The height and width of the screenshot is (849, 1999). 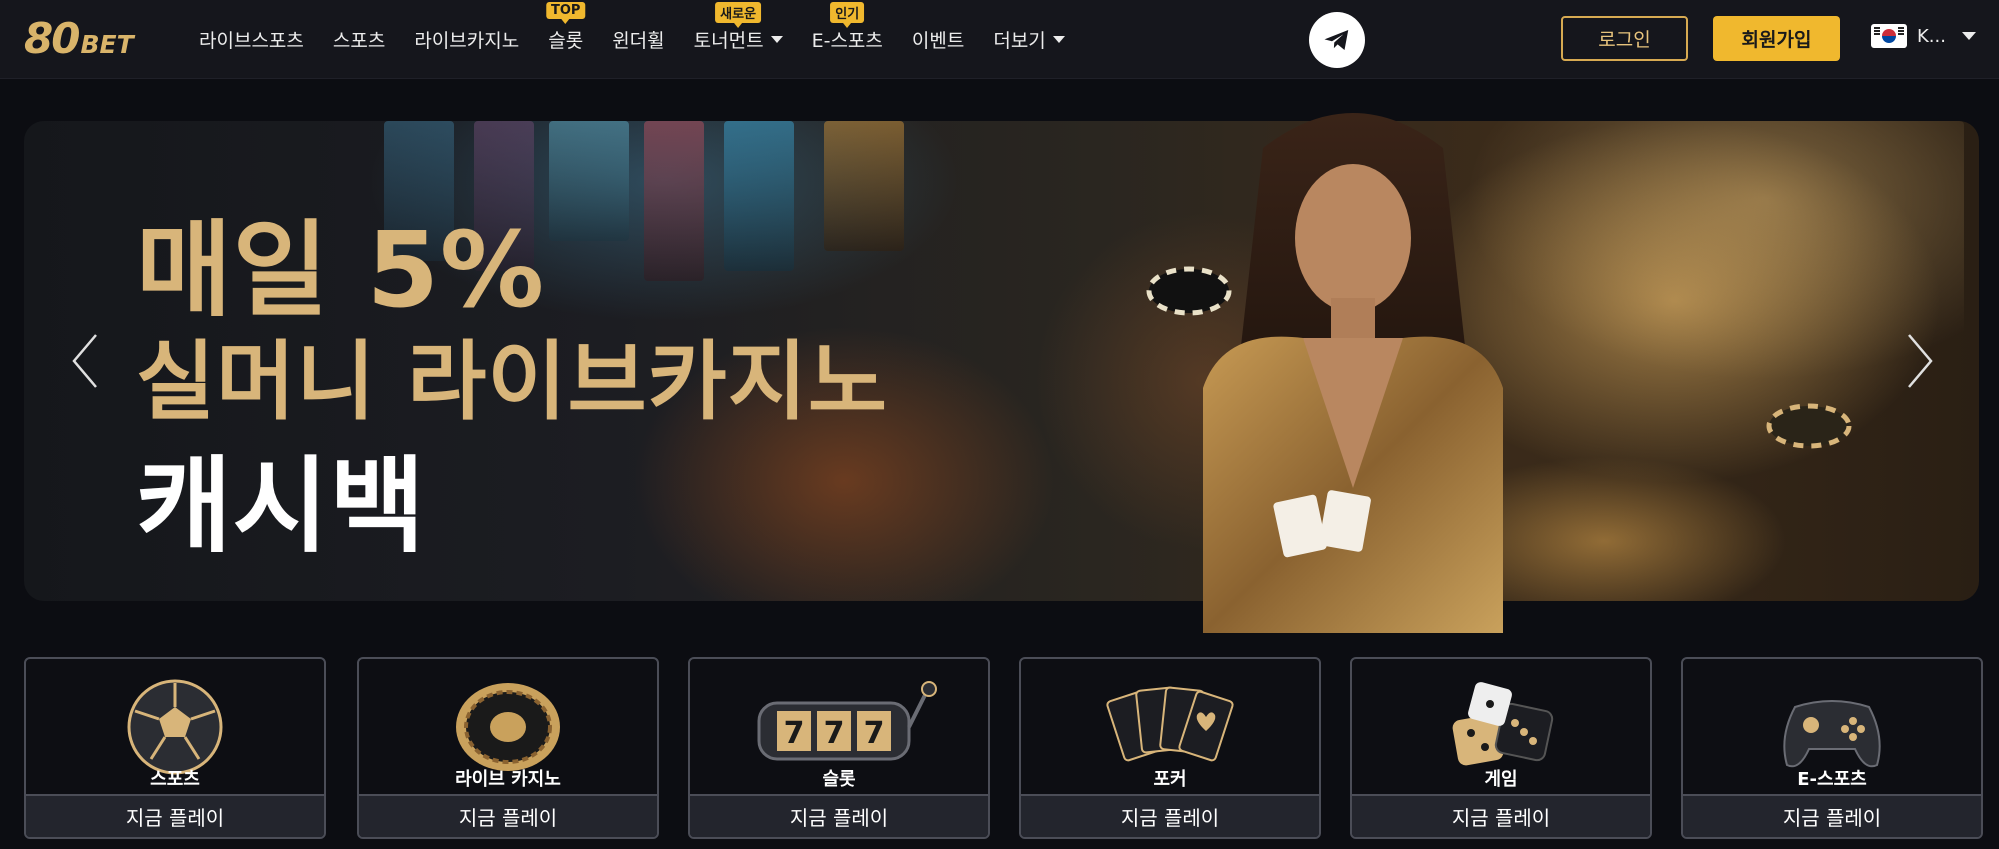 What do you see at coordinates (847, 41) in the screenshot?
I see `nav-label: E-스포츠` at bounding box center [847, 41].